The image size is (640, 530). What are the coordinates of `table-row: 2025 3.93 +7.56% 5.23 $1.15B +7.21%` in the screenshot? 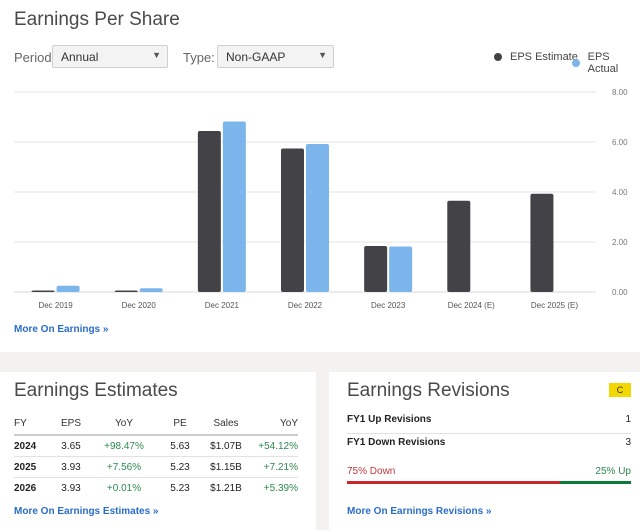 It's located at (156, 467).